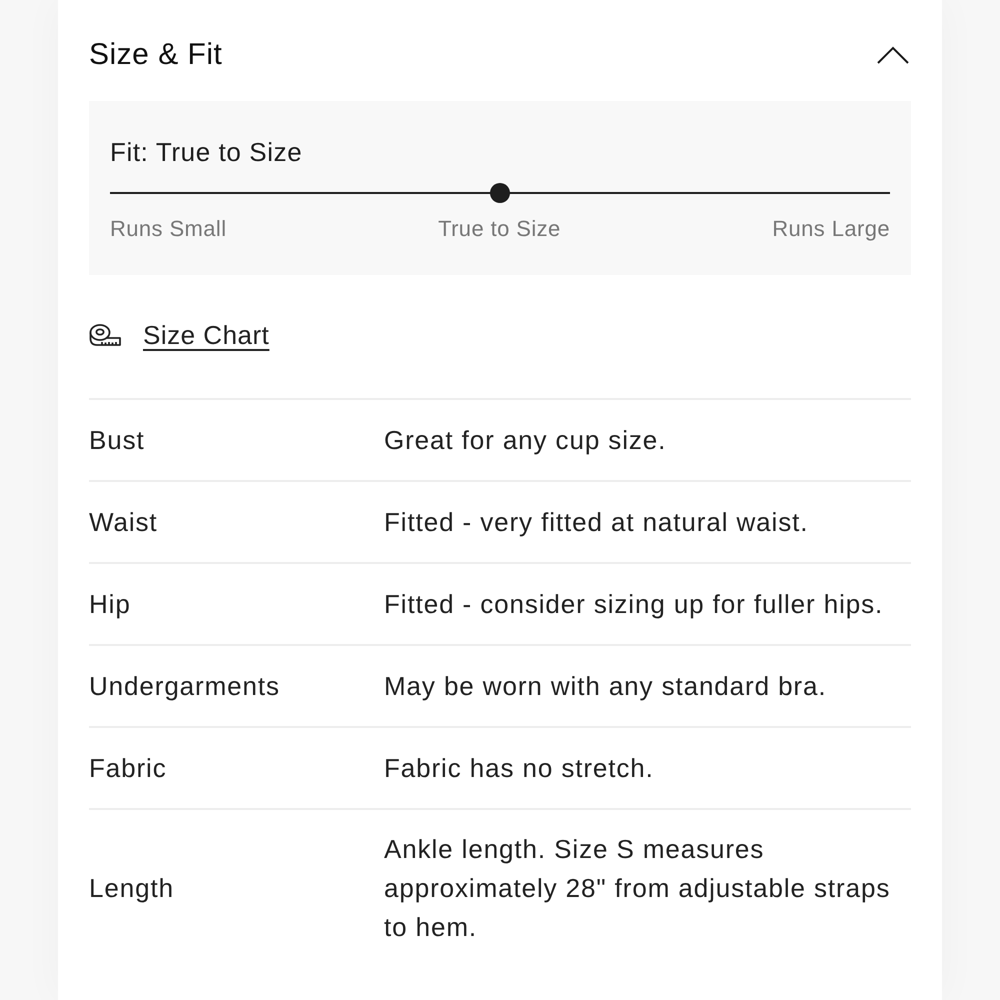 The image size is (1000, 1000). I want to click on detail-value: Fabric has no stretch., so click(519, 768).